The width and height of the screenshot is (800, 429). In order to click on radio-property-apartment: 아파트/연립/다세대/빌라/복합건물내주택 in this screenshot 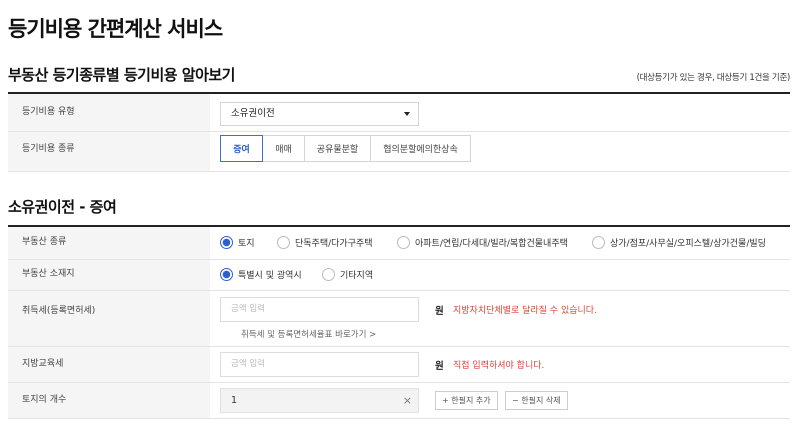, I will do `click(494, 242)`.